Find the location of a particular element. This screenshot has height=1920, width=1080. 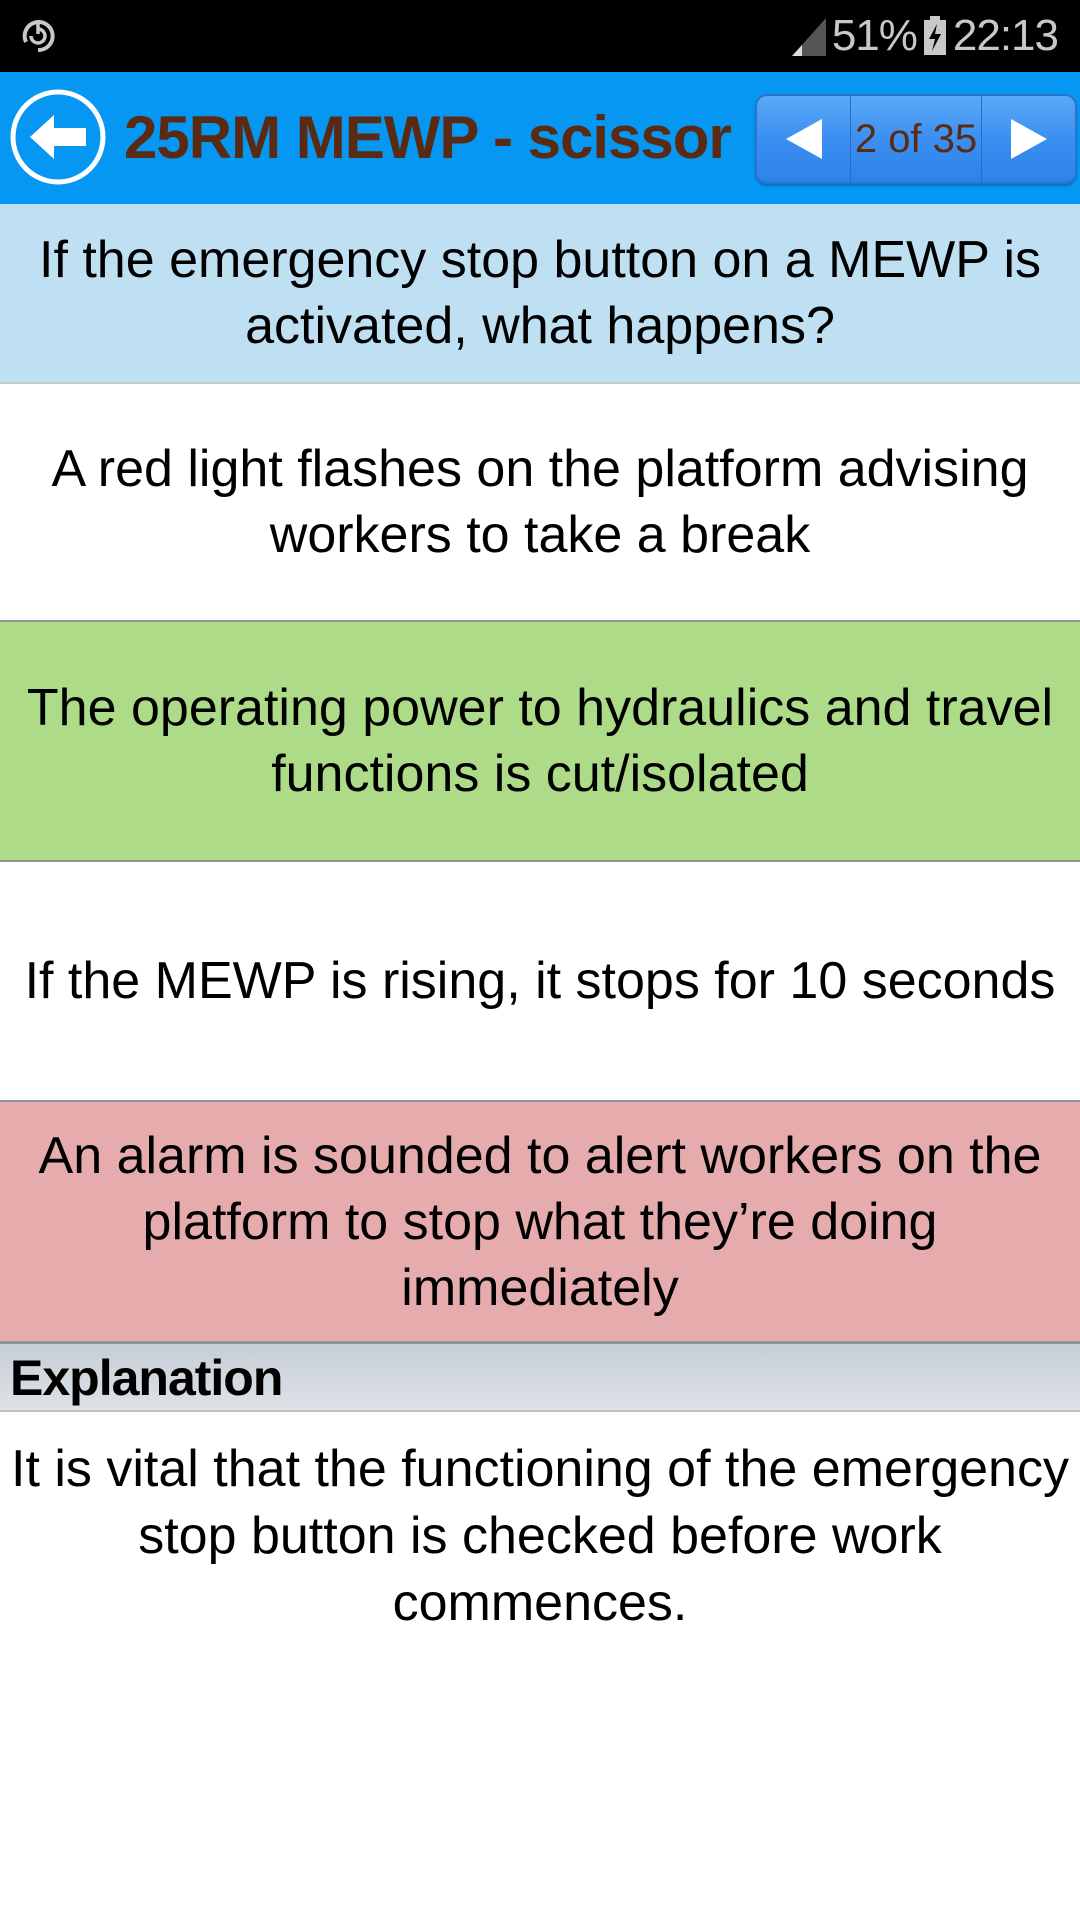

previous-question-button is located at coordinates (803, 139).